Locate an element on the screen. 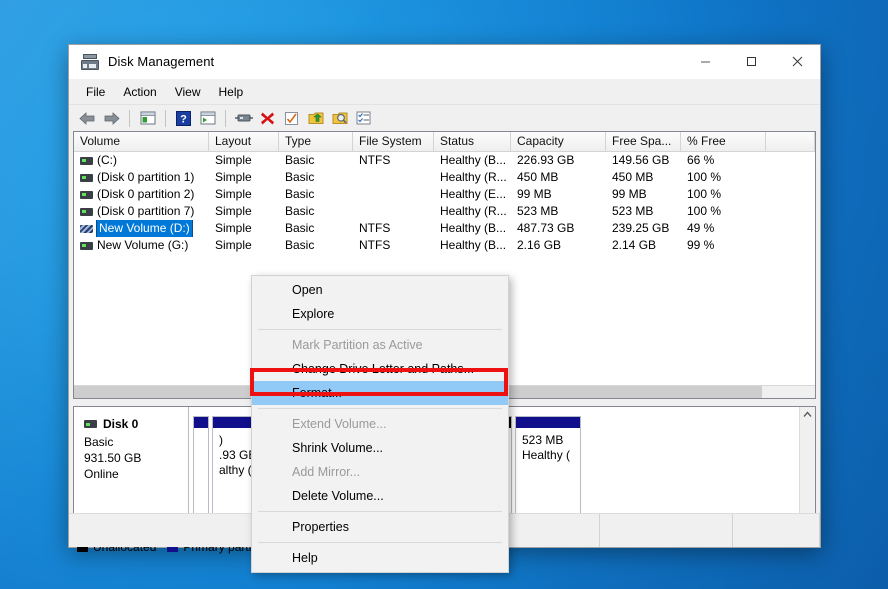 The height and width of the screenshot is (589, 888). volume-name: (C:) is located at coordinates (107, 160).